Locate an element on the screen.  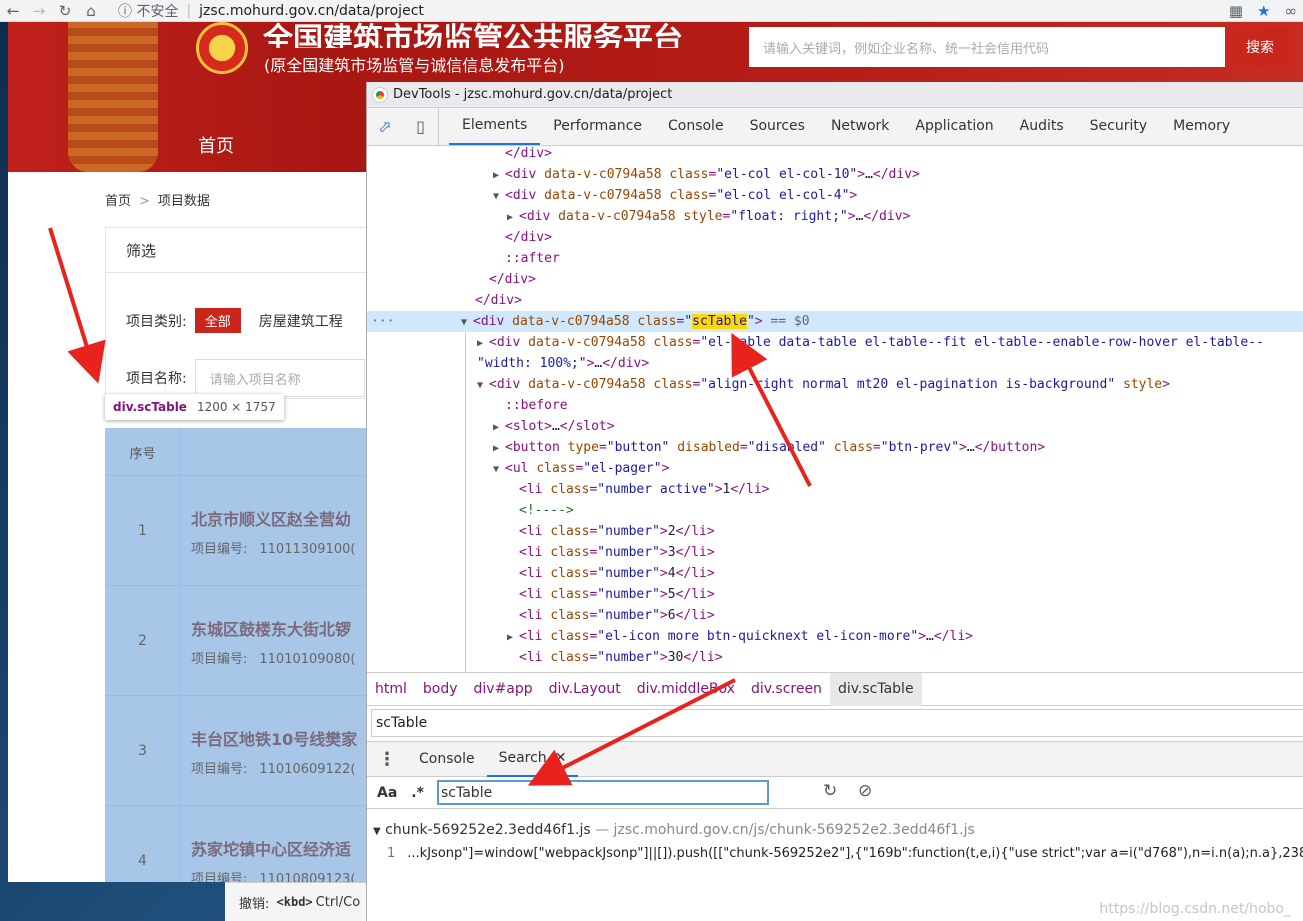
translate-icon: ▦ is located at coordinates (1236, 11).